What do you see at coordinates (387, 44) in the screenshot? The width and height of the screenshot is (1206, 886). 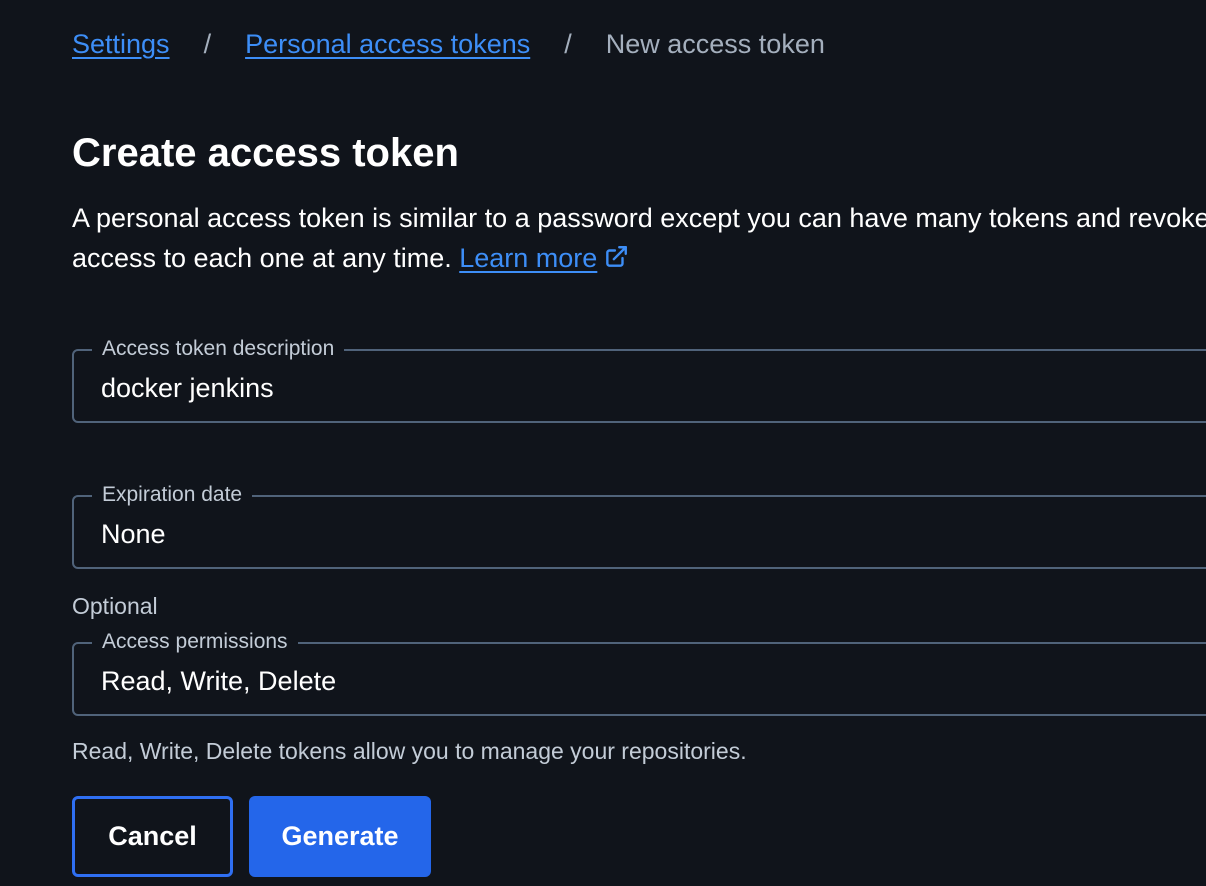 I see `breadcrumb-tokens-link: Personal access tokens` at bounding box center [387, 44].